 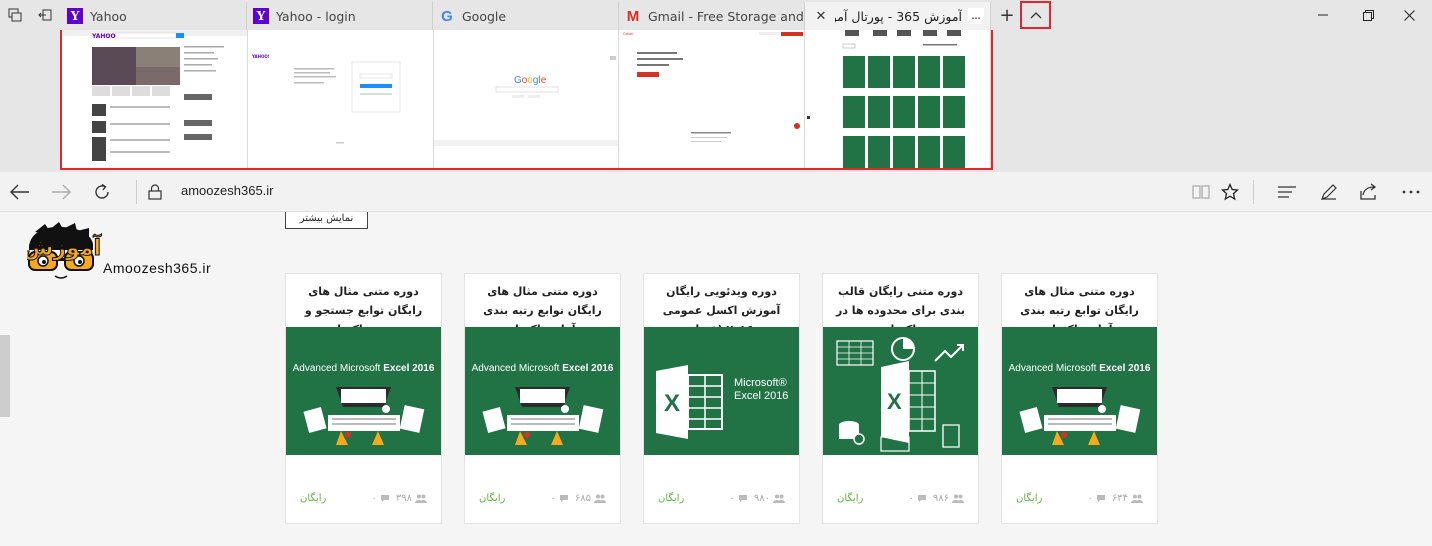 I want to click on tab-yahoo-login: Y Yahoo - login, so click(x=340, y=16).